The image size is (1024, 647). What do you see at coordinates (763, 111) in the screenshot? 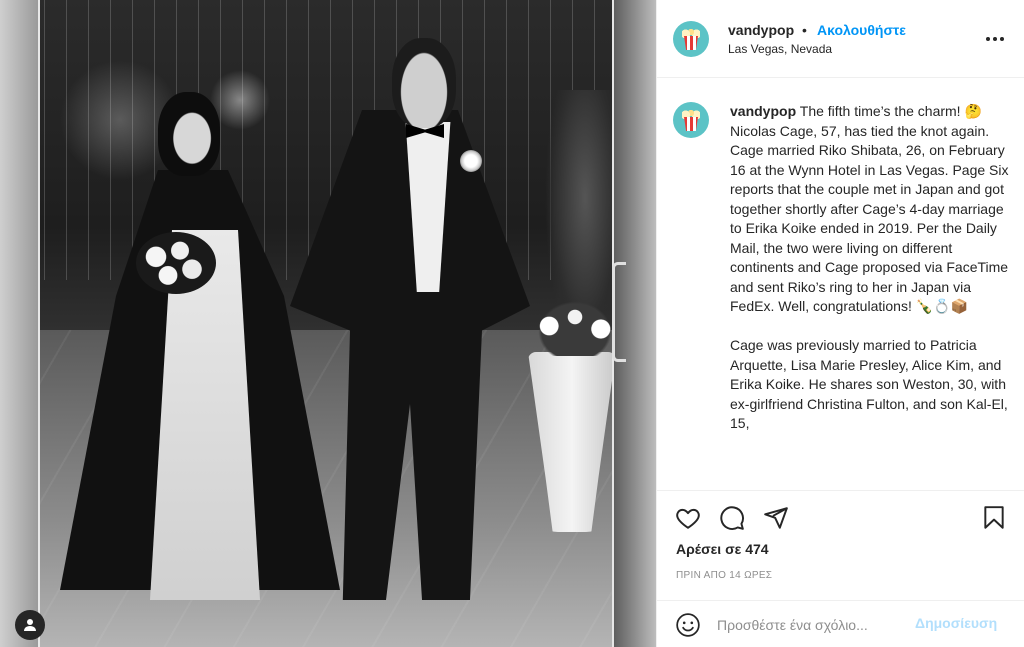
I see `caption-username: vandypop` at bounding box center [763, 111].